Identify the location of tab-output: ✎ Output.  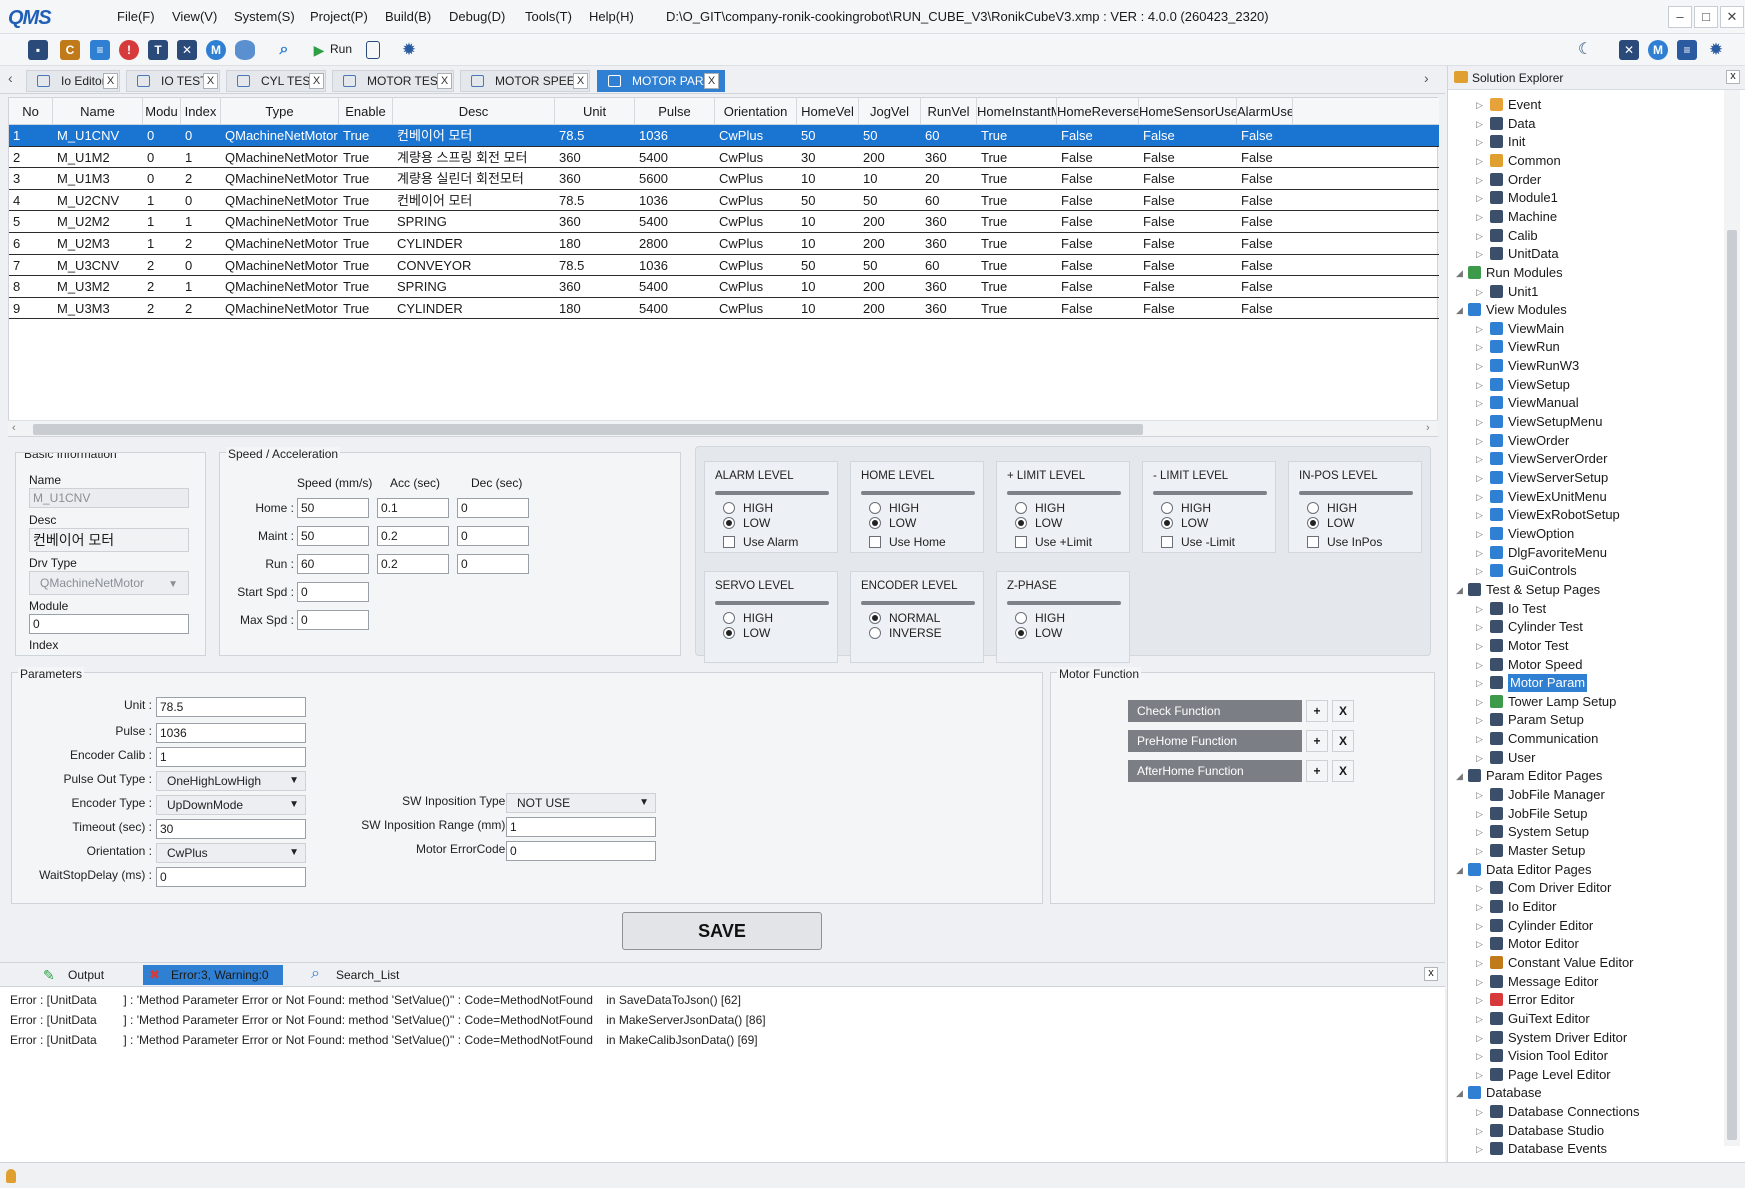
(90, 975).